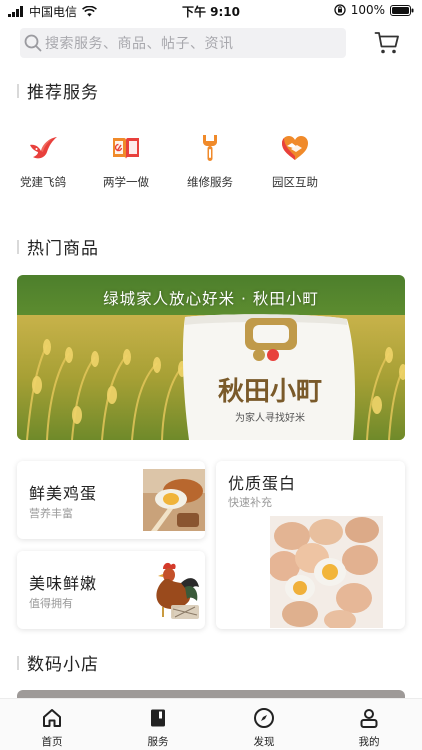 The height and width of the screenshot is (750, 422). Describe the element at coordinates (250, 502) in the screenshot. I see `product-subtitle: 快速补充` at that location.